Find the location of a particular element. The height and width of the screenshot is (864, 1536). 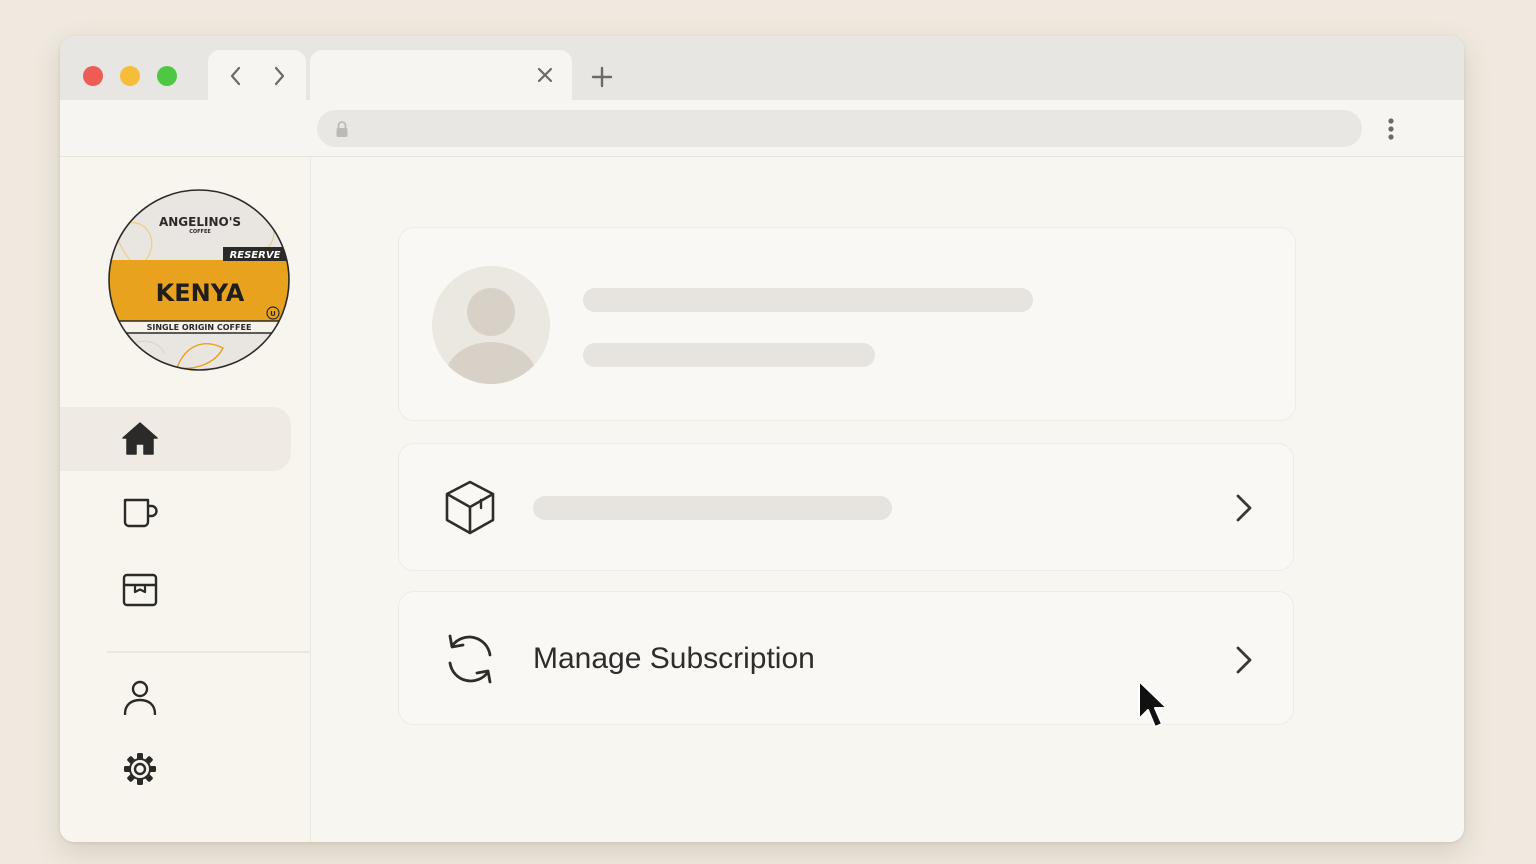

navigation-tab is located at coordinates (257, 75).